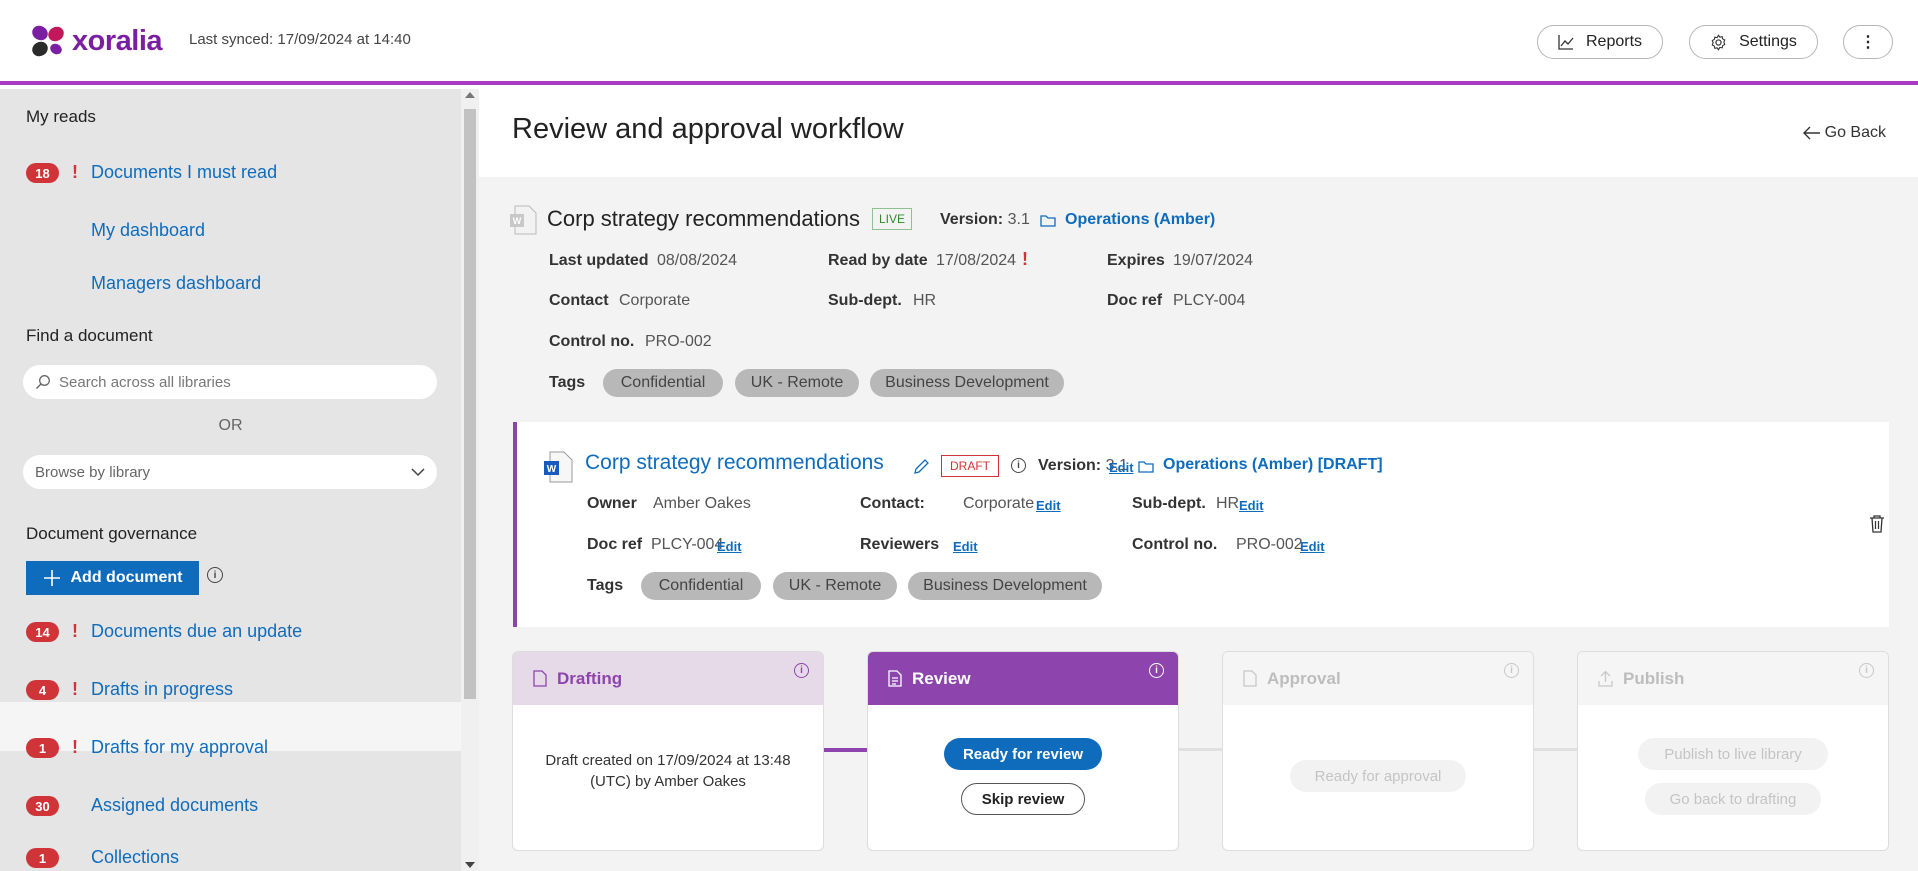 The image size is (1918, 871). I want to click on version-value: 3.1, so click(1018, 219).